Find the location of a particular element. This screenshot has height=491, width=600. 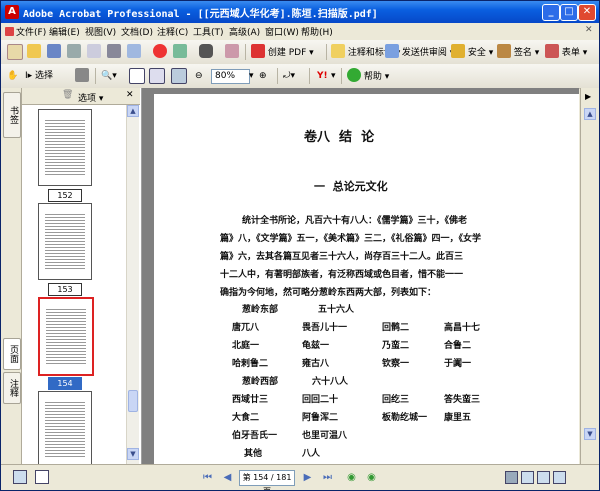

fit-page-icon is located at coordinates (157, 76).